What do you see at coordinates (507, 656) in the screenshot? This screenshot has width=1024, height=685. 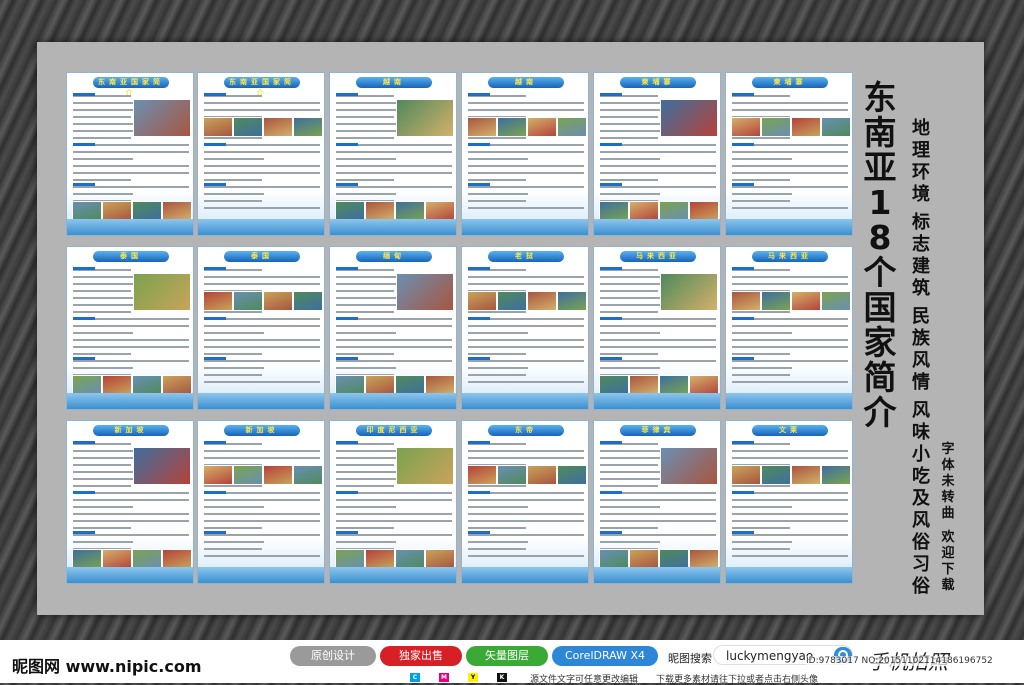 I see `vector-layer-button: 矢量图层` at bounding box center [507, 656].